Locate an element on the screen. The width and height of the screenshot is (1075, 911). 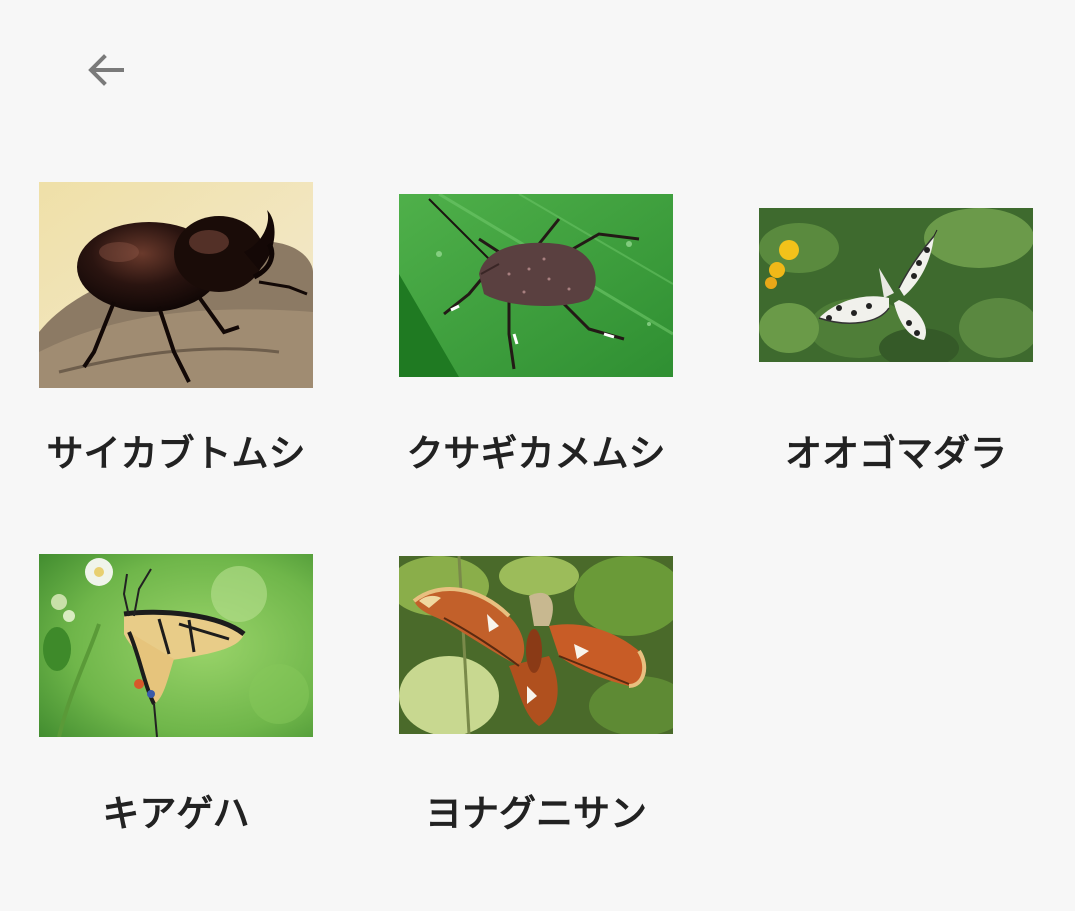
insect-card: オオゴマダラ is located at coordinates (896, 345).